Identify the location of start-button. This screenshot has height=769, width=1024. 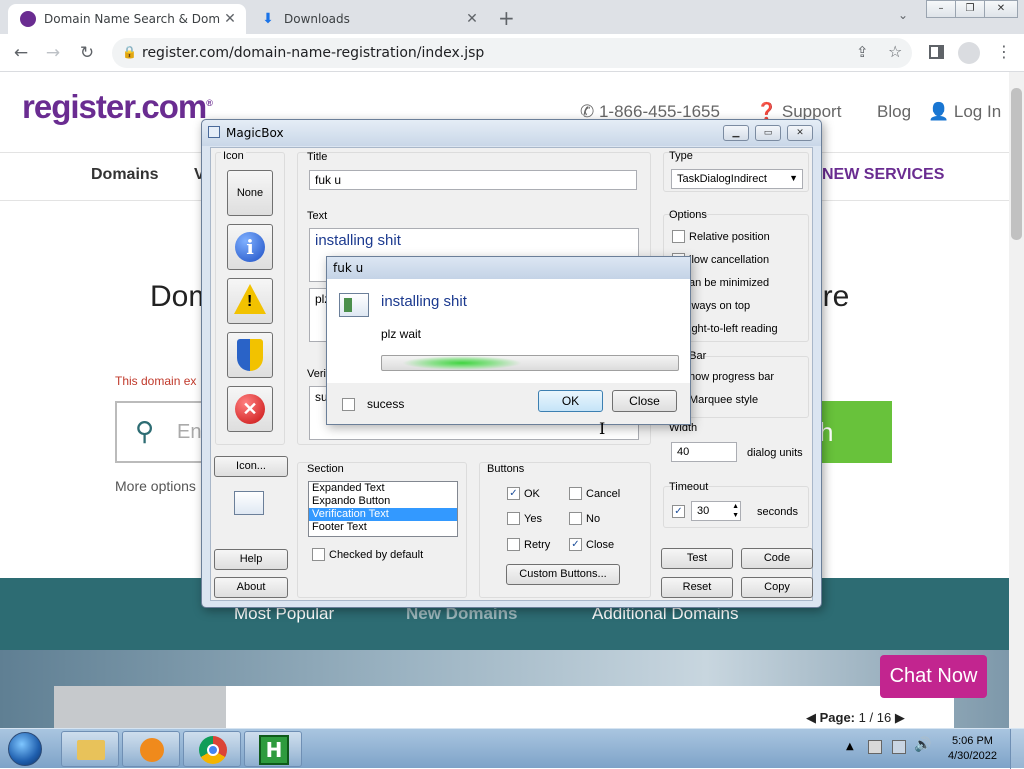
(25, 749).